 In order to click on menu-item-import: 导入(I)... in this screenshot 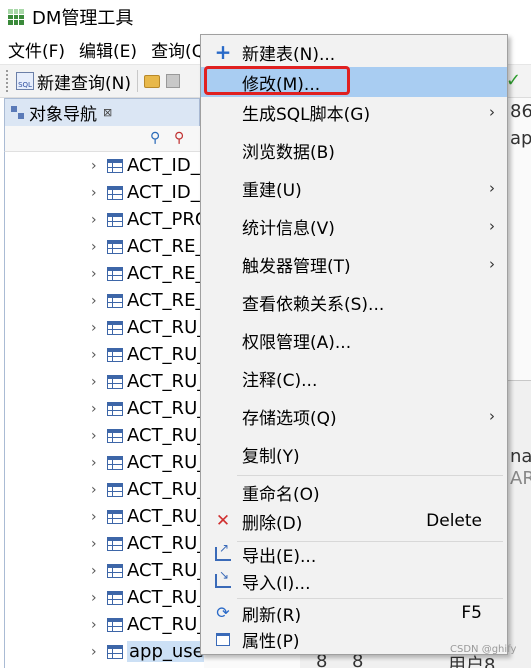, I will do `click(354, 581)`.